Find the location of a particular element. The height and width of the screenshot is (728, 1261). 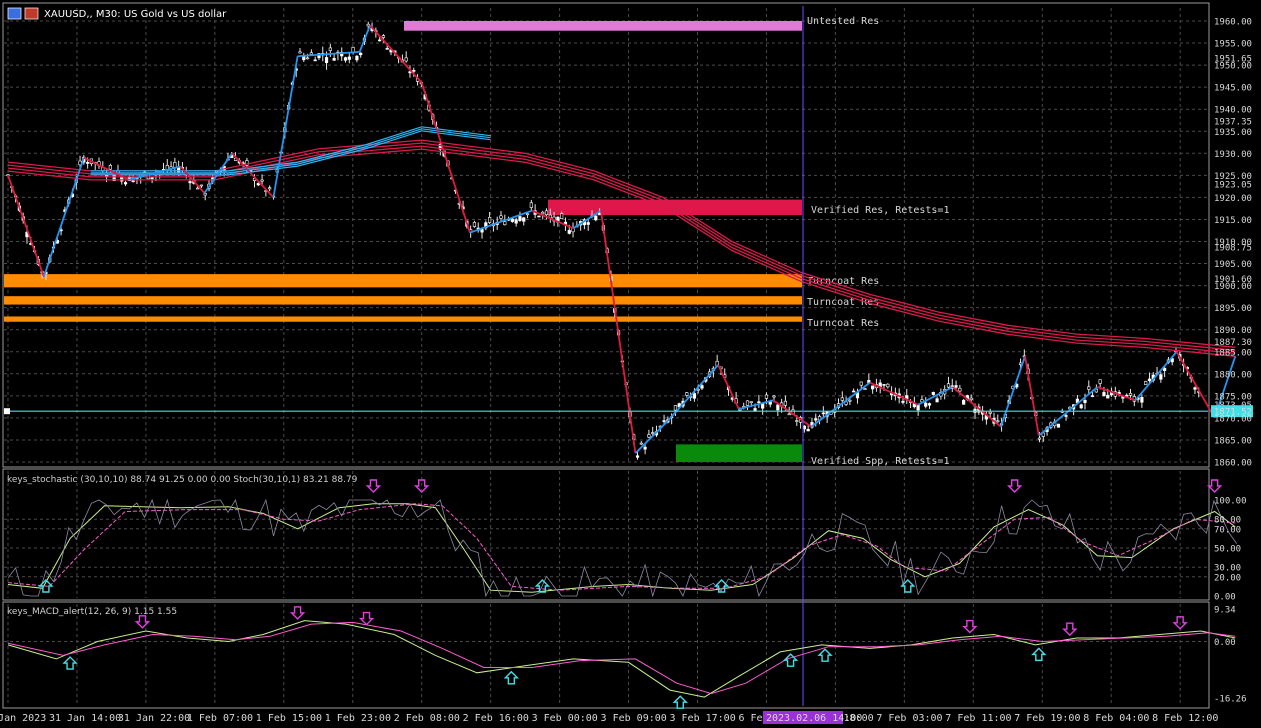

time-tick-label: 31 Jan 2023 is located at coordinates (23, 718).